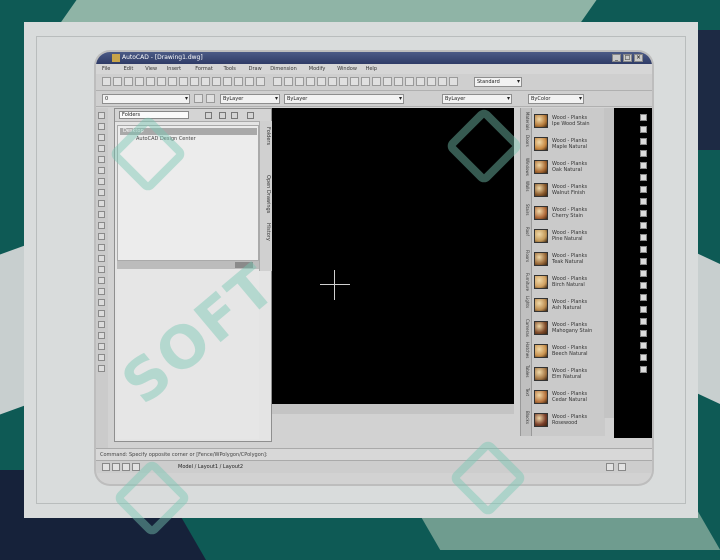  I want to click on material-tool: Wood - Planks Cherry Stain, so click(568, 214).